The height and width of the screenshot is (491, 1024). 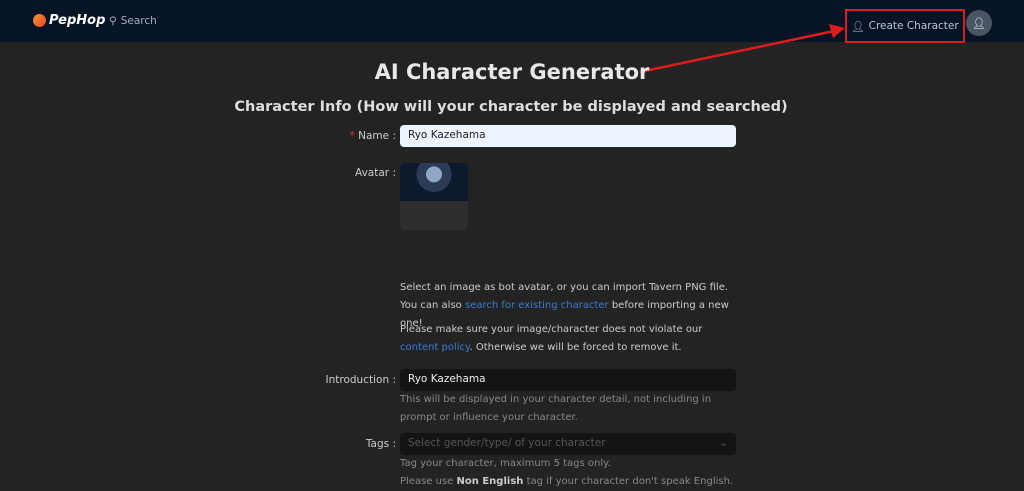 I want to click on avatar-label: Avatar :, so click(x=375, y=173).